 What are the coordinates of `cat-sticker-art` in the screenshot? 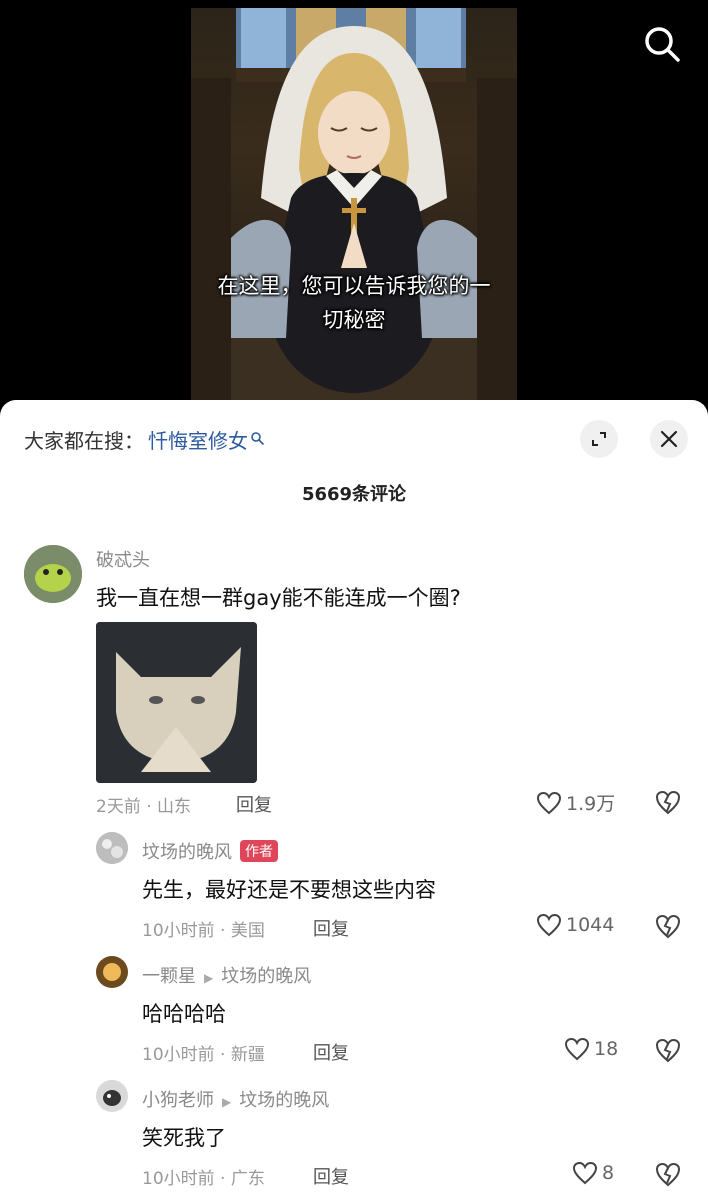 It's located at (176, 702).